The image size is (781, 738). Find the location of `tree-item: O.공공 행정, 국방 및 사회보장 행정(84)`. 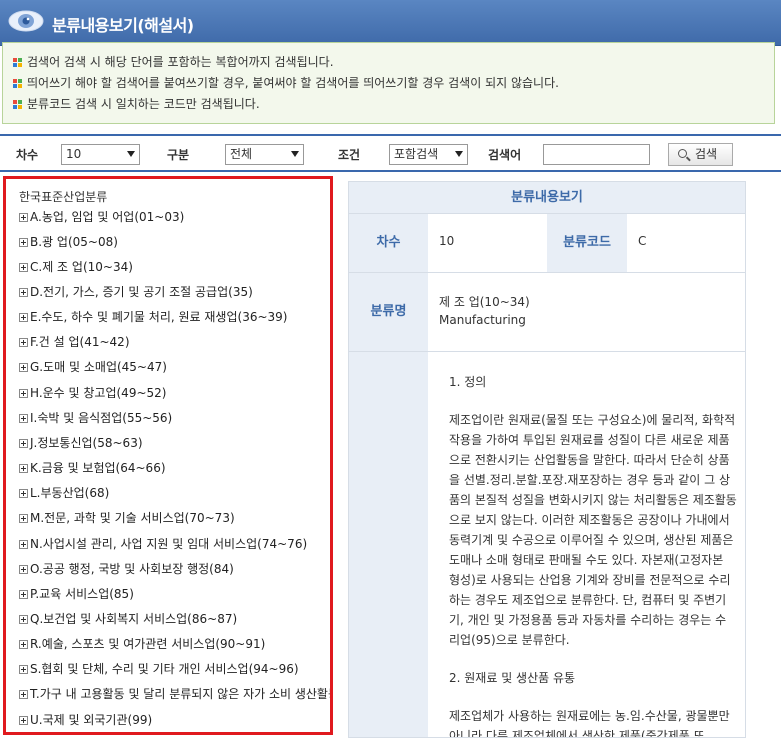

tree-item: O.공공 행정, 국방 및 사회보장 행정(84) is located at coordinates (126, 569).